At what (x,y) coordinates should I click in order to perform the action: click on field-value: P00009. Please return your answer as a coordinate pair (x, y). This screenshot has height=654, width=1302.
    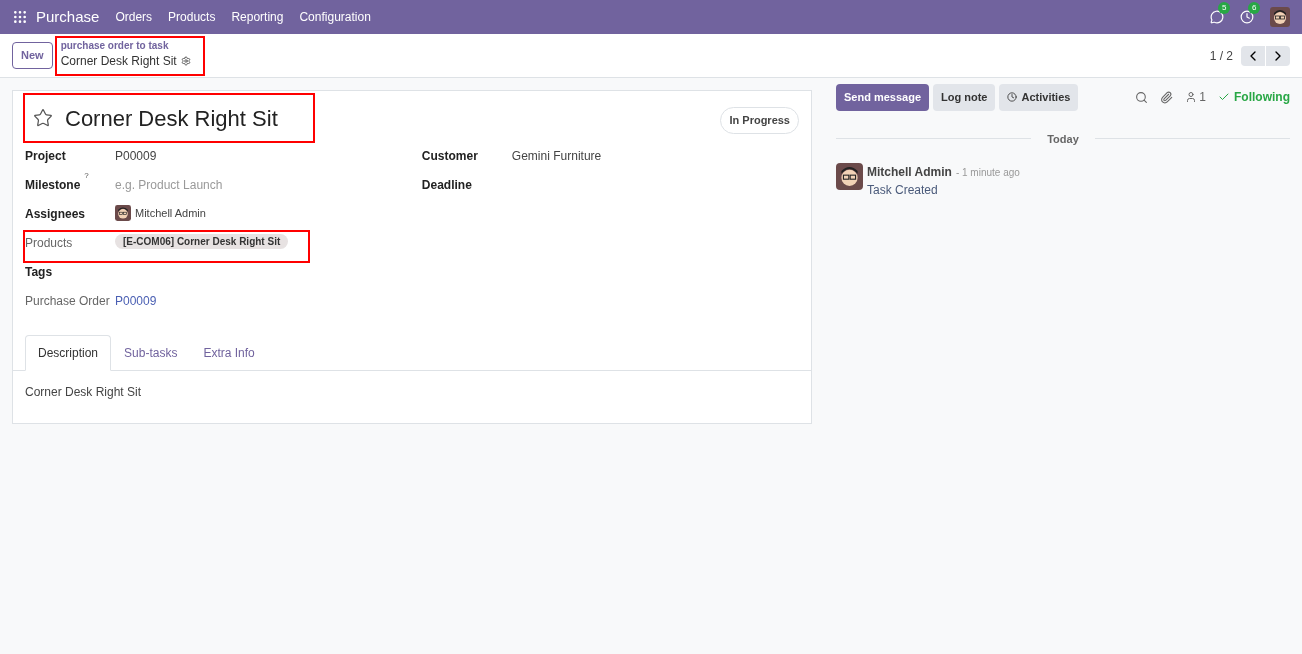
    Looking at the image, I should click on (136, 156).